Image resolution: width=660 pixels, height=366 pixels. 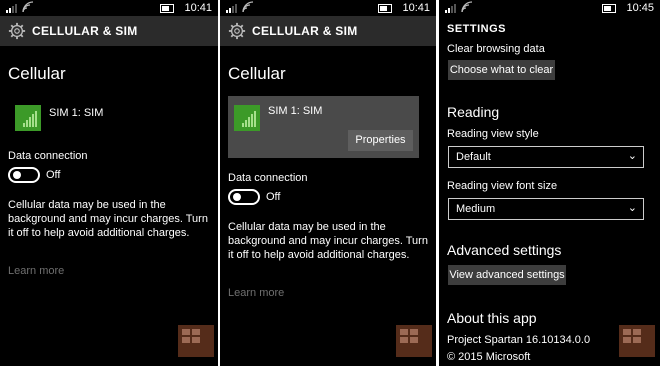 I want to click on reading-section-title: Reading, so click(x=473, y=112).